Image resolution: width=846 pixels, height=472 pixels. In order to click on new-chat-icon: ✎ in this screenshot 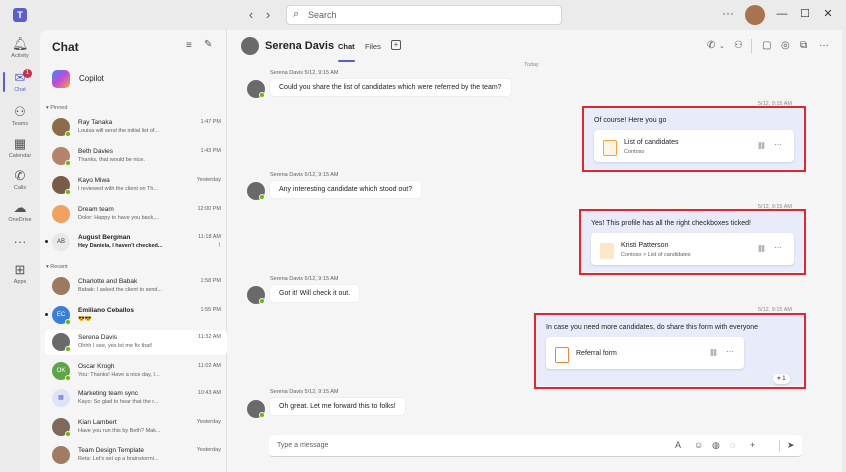, I will do `click(208, 44)`.